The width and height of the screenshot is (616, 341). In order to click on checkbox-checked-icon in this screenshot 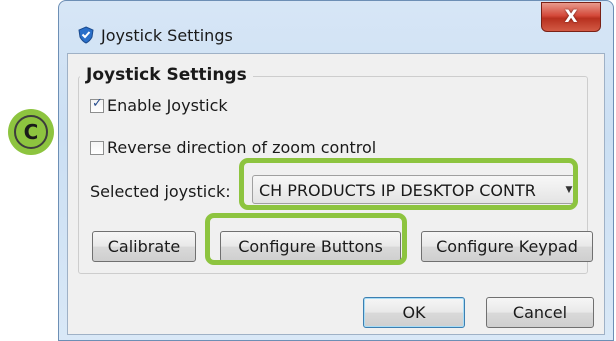, I will do `click(97, 104)`.